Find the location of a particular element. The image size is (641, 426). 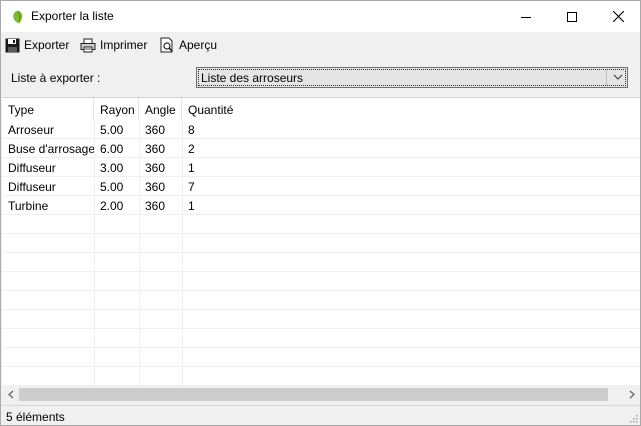

table-row: Turbine 2.00 360 1 is located at coordinates (321, 205).